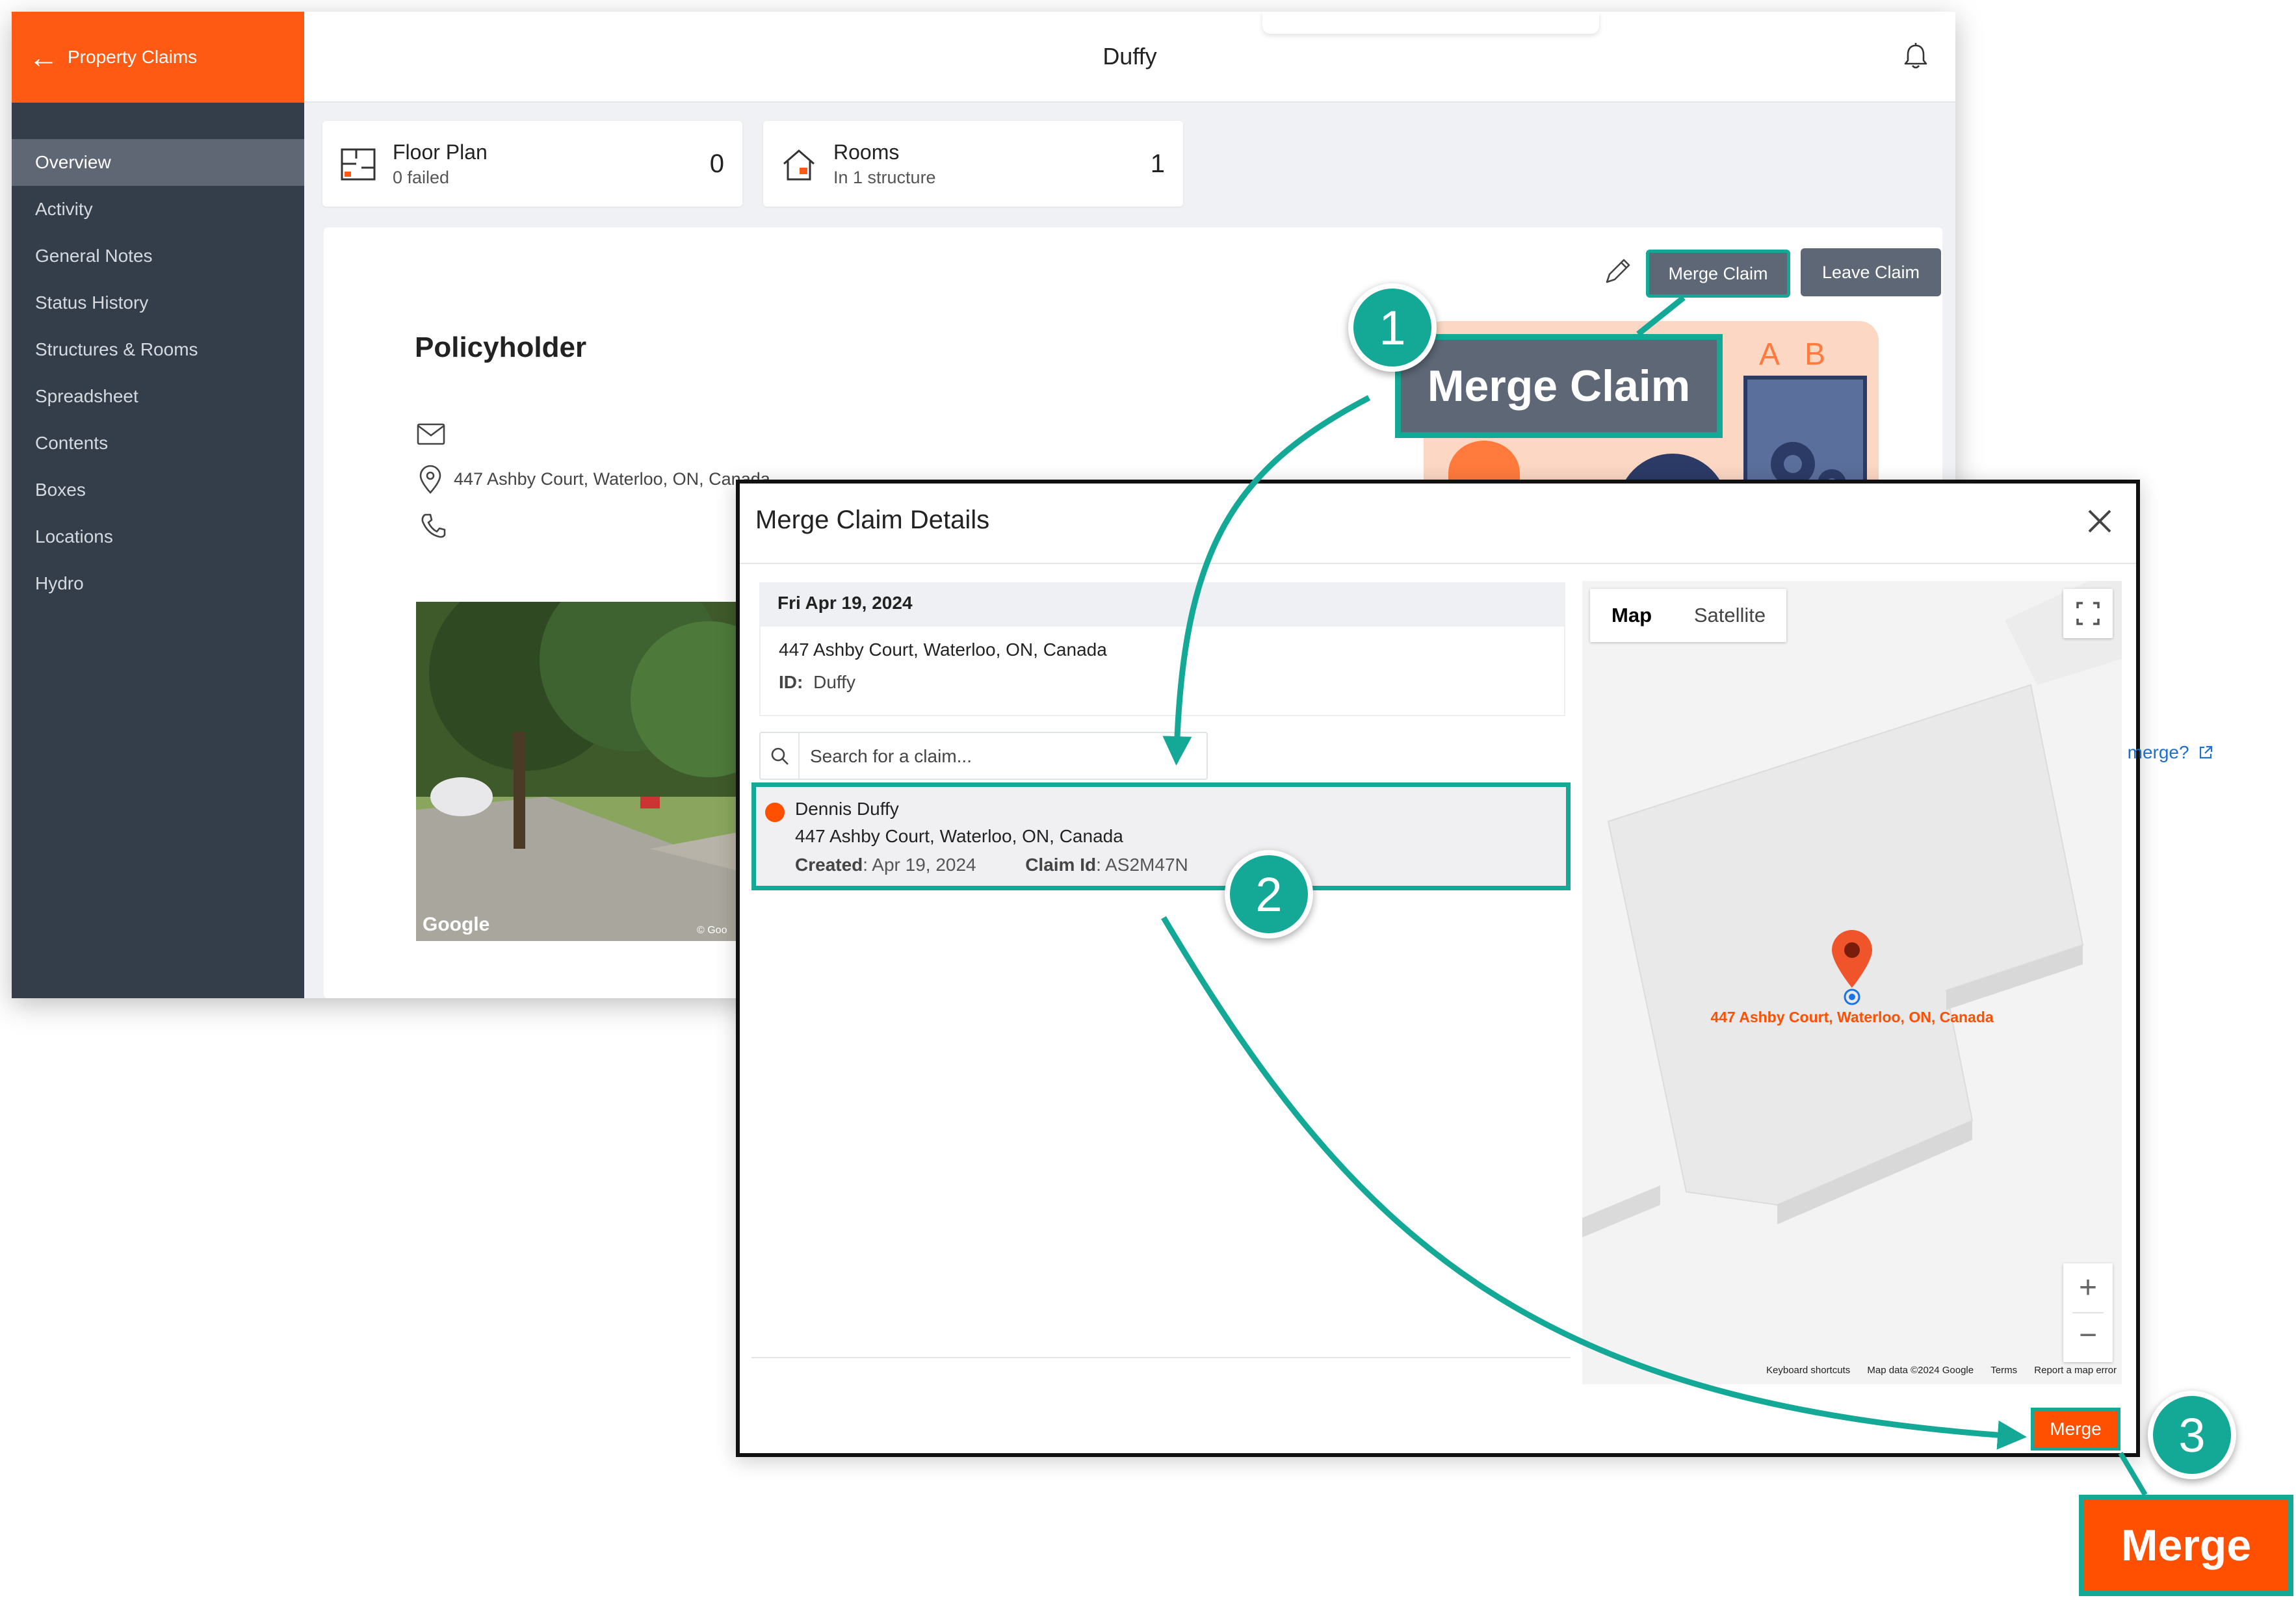 This screenshot has width=2296, height=1600. I want to click on illustration-letter-b: B, so click(1815, 354).